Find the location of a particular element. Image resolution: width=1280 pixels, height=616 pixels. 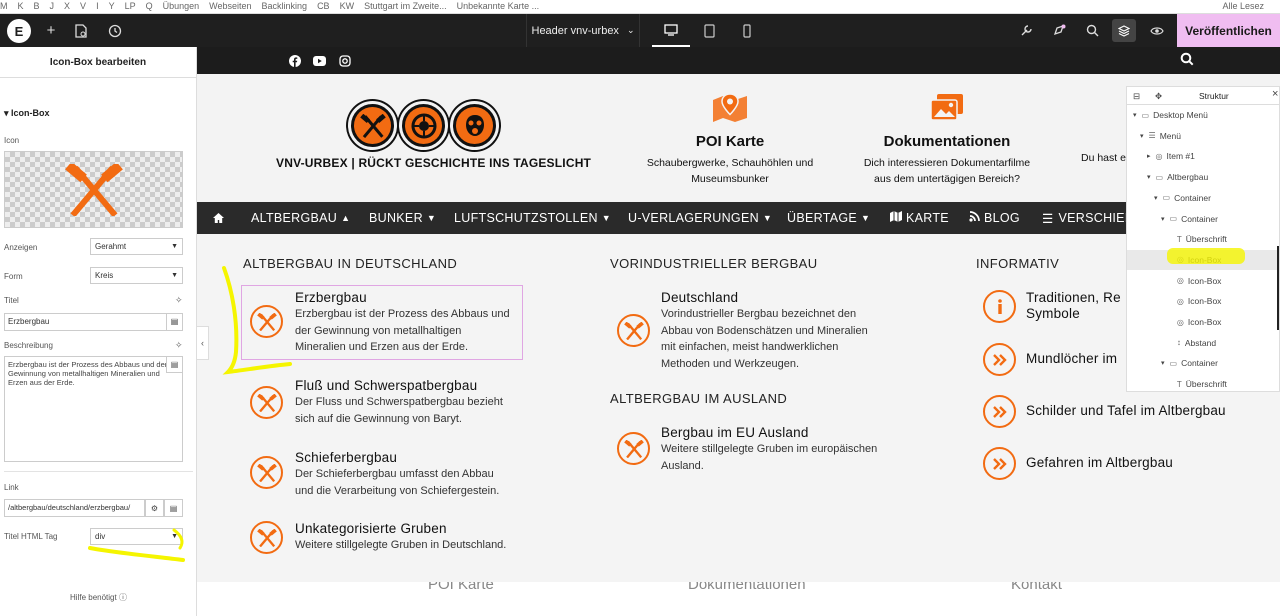

facebook-icon is located at coordinates (294, 60).